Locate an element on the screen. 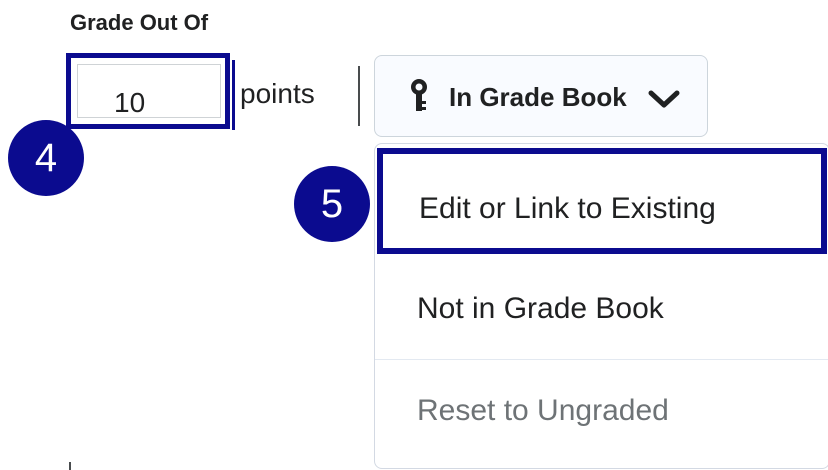 This screenshot has width=828, height=470. step-5-badge: 5 is located at coordinates (332, 204).